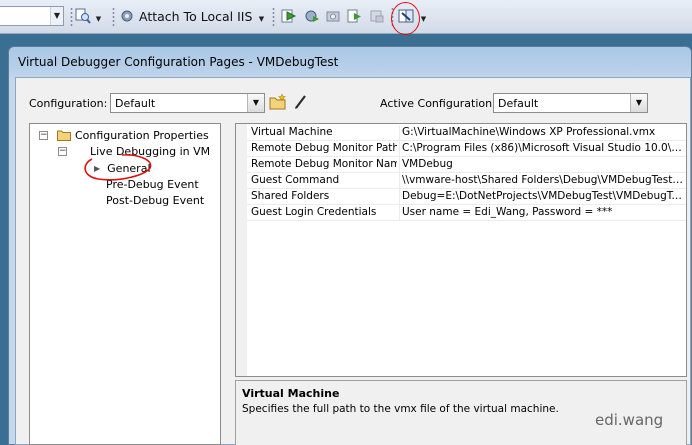 The height and width of the screenshot is (445, 692). I want to click on configuration-value: Default, so click(135, 103).